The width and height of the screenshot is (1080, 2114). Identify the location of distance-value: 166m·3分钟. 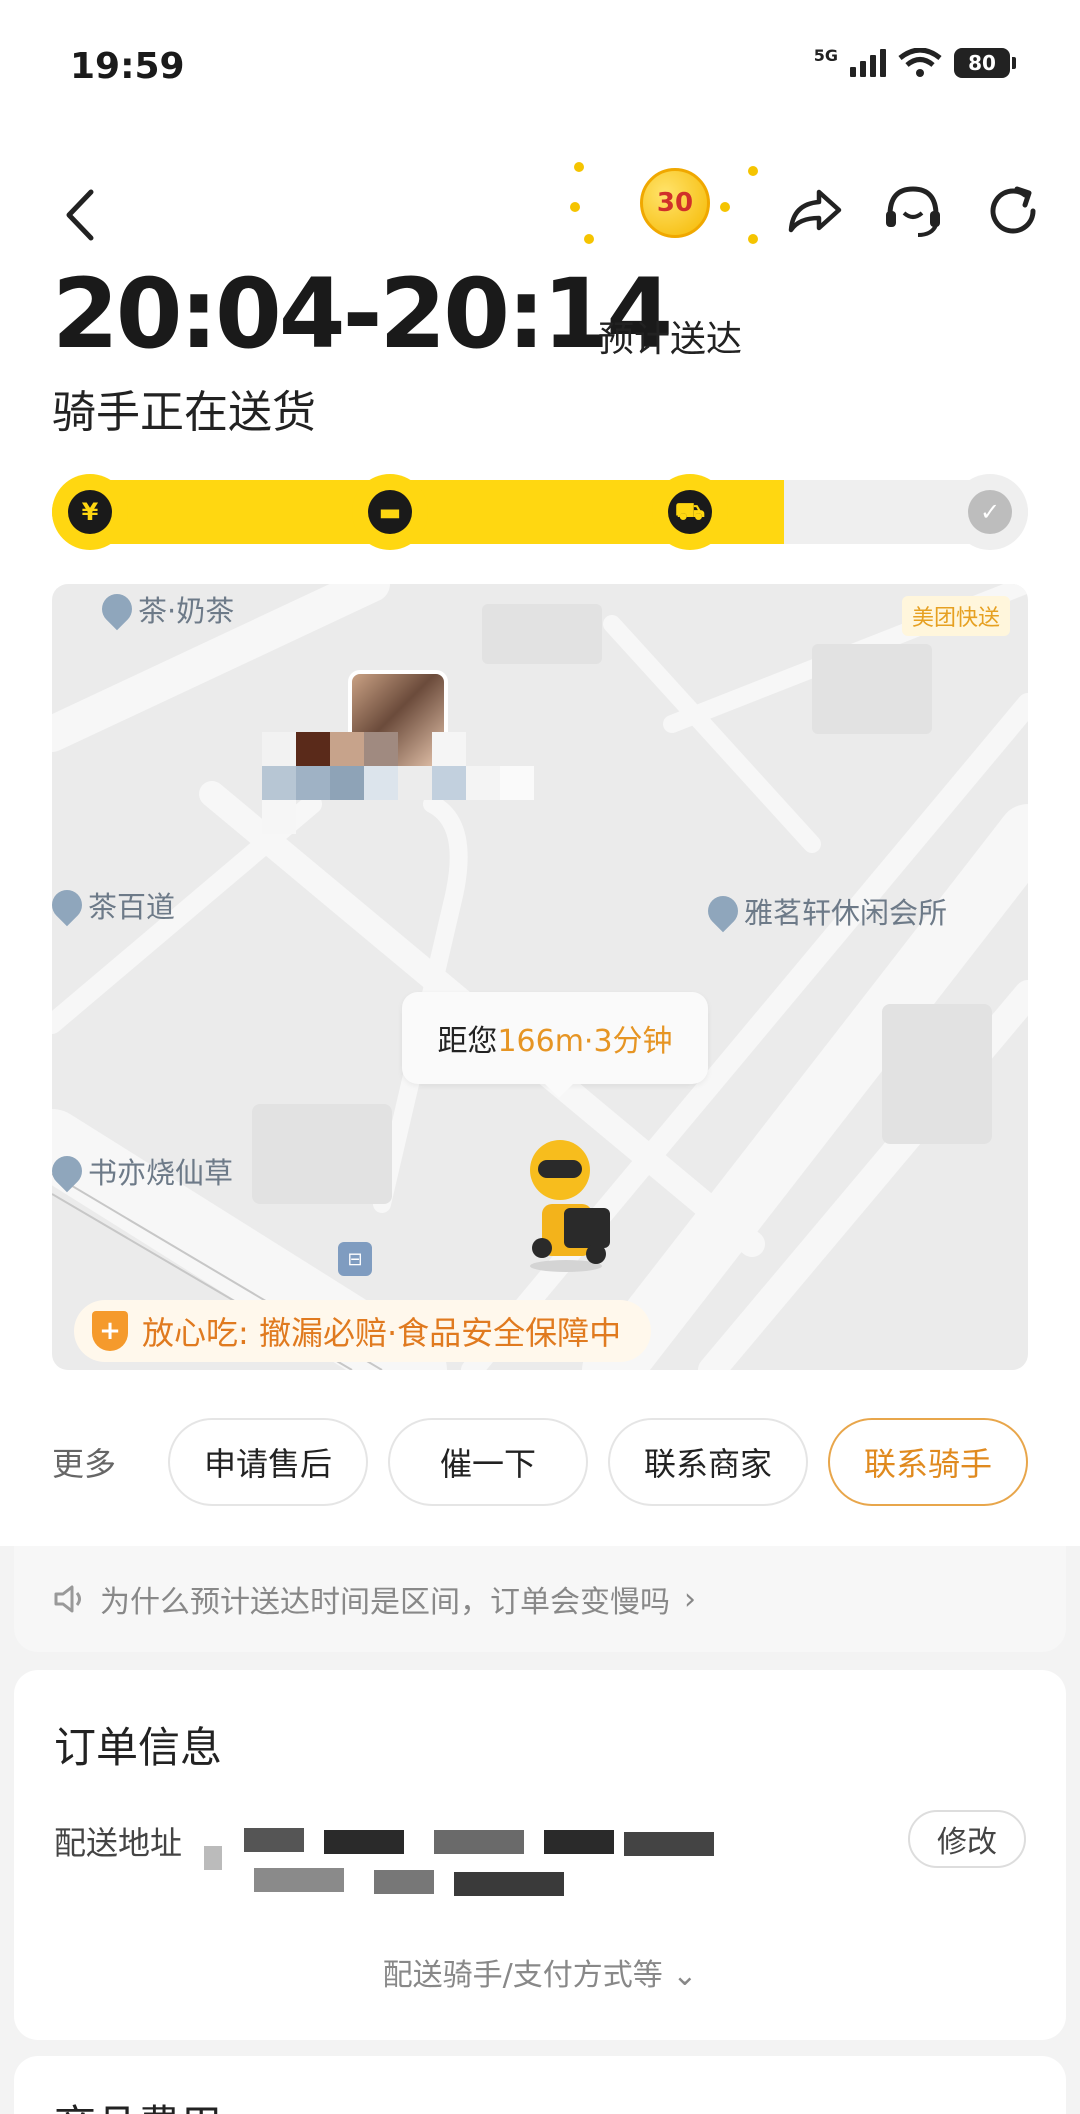
(585, 1041).